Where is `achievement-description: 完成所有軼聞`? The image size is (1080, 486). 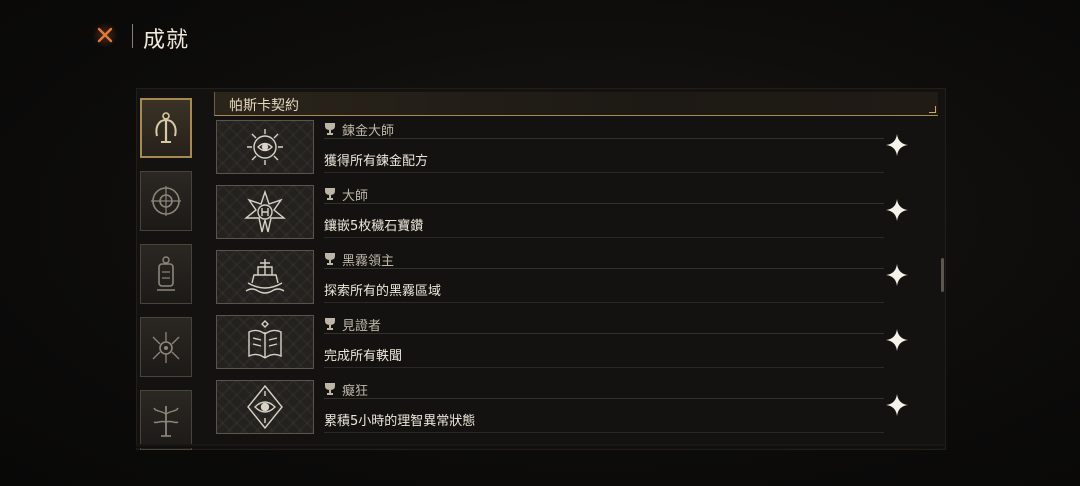 achievement-description: 完成所有軼聞 is located at coordinates (363, 356).